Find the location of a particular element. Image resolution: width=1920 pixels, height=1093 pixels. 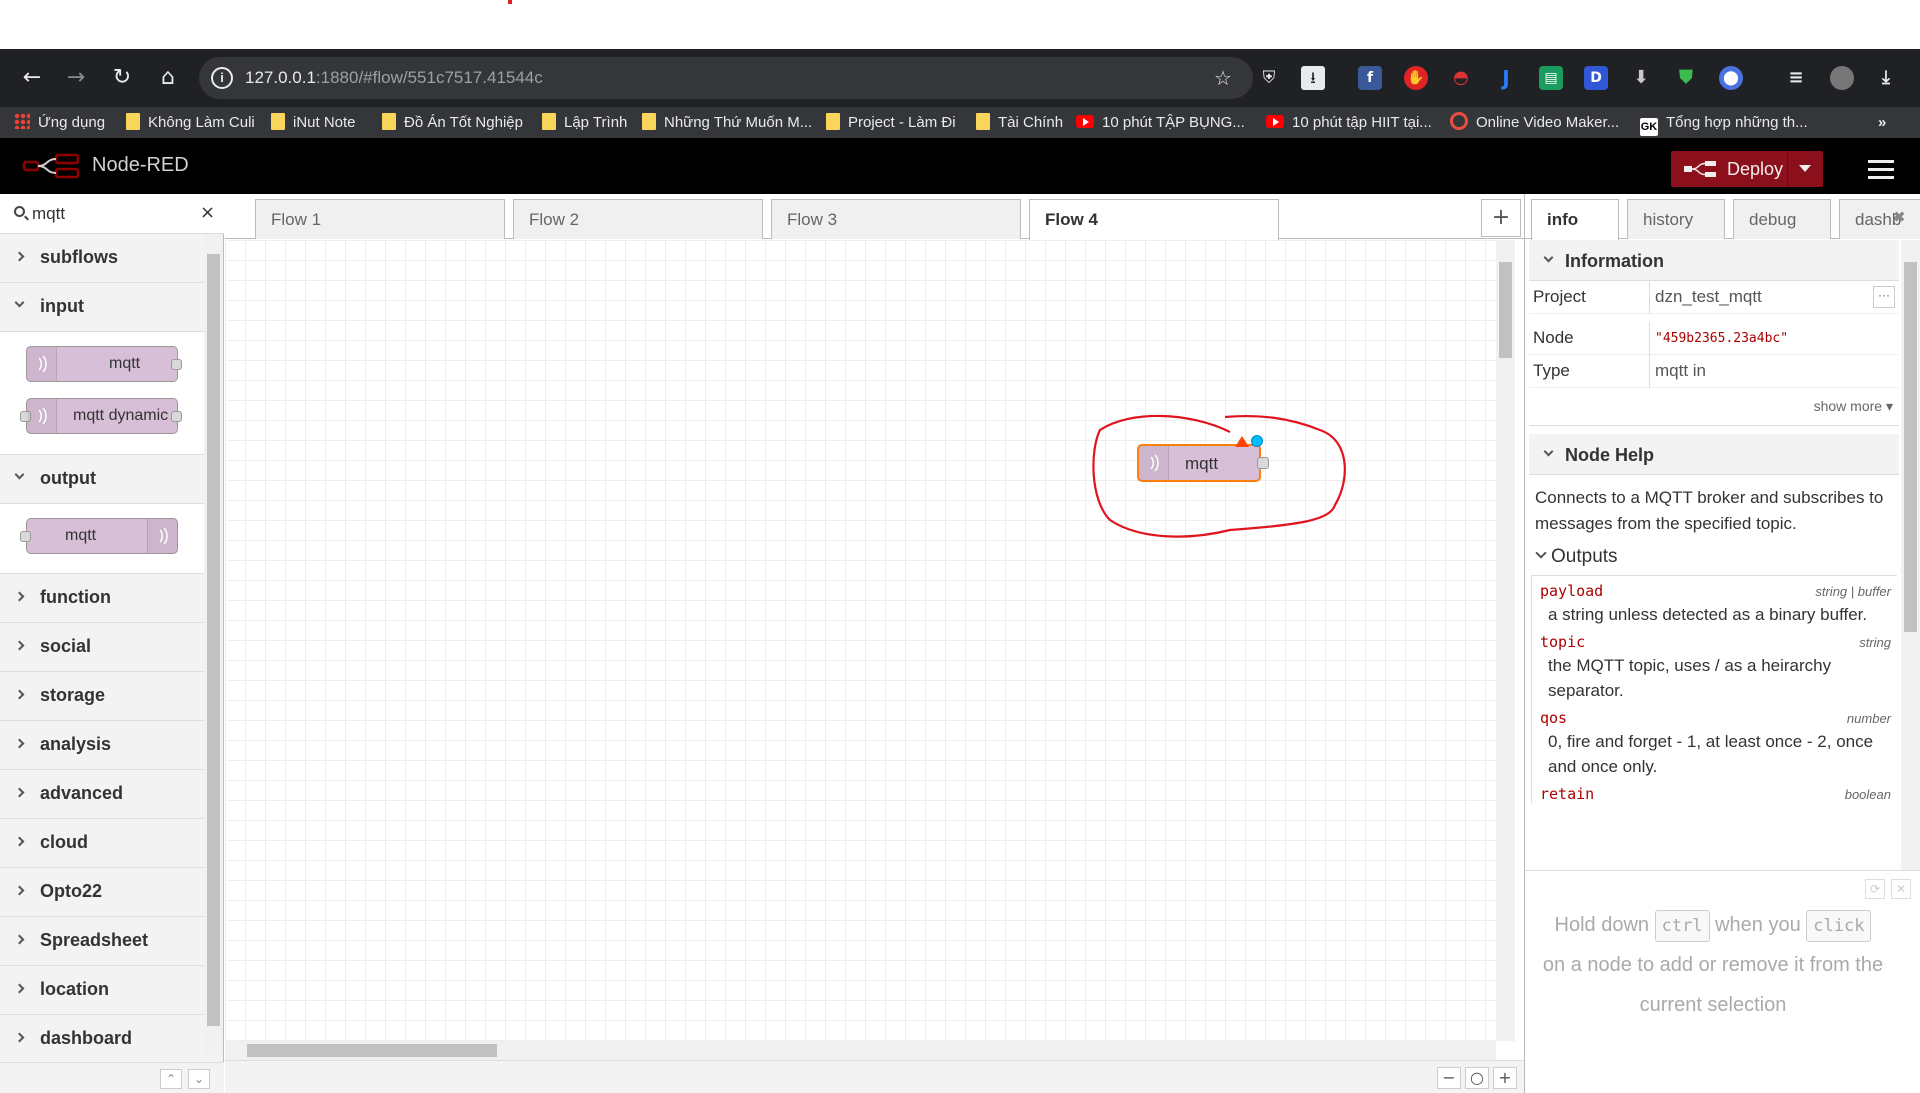

expand-all-icon: ⌄ is located at coordinates (199, 1079).